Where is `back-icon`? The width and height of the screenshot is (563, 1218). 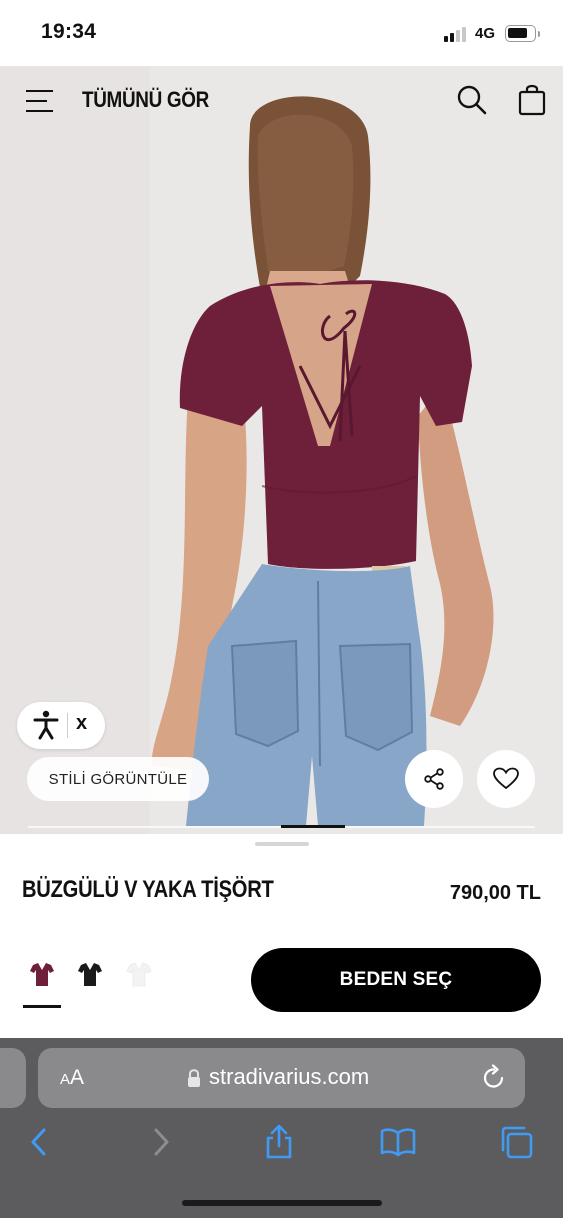 back-icon is located at coordinates (40, 1142).